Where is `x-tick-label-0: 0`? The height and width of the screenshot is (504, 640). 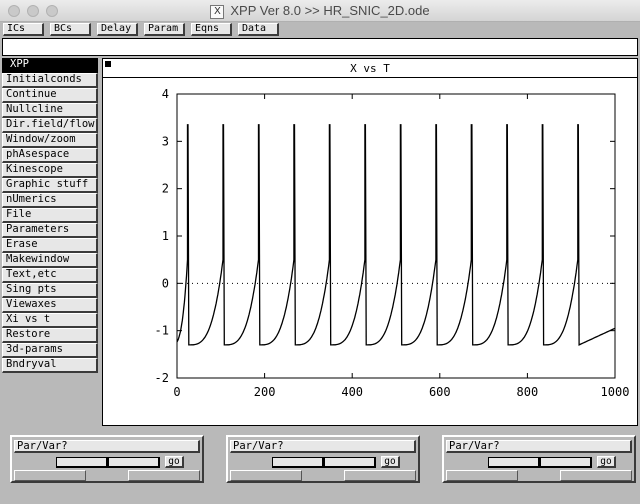
x-tick-label-0: 0 is located at coordinates (176, 392).